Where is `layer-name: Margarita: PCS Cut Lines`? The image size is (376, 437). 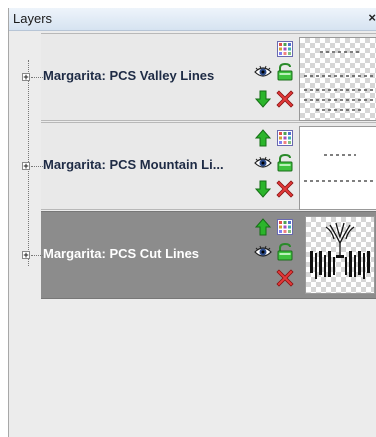
layer-name: Margarita: PCS Cut Lines is located at coordinates (121, 253).